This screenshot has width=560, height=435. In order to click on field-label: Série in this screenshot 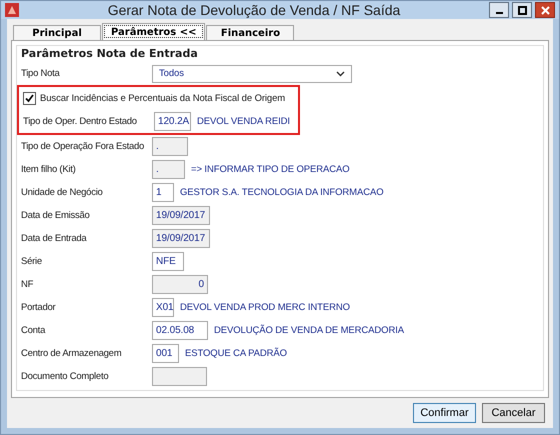, I will do `click(32, 261)`.